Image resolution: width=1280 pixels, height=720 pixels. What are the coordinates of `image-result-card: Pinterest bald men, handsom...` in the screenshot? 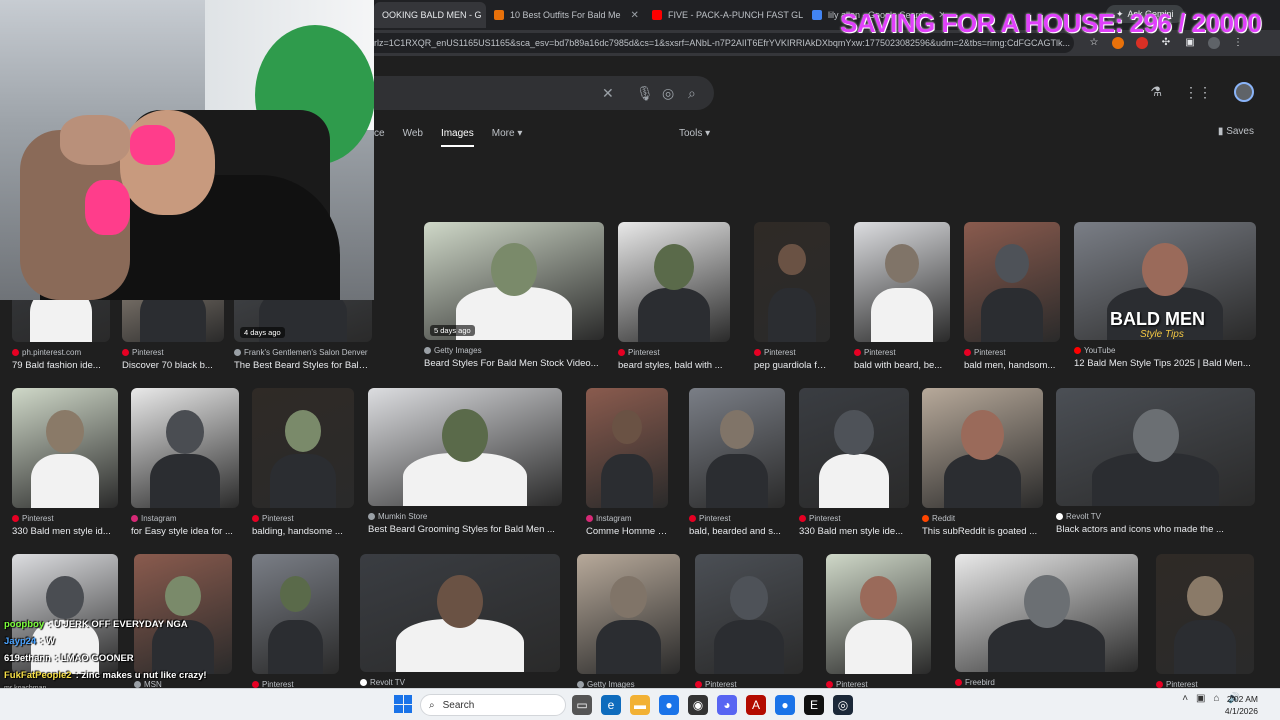 It's located at (1012, 296).